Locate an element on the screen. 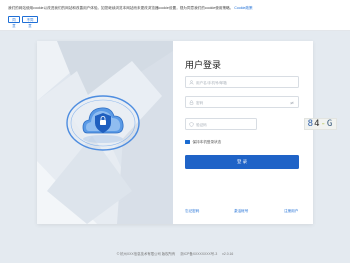 This screenshot has width=350, height=263. password-input: 密码 is located at coordinates (242, 102).